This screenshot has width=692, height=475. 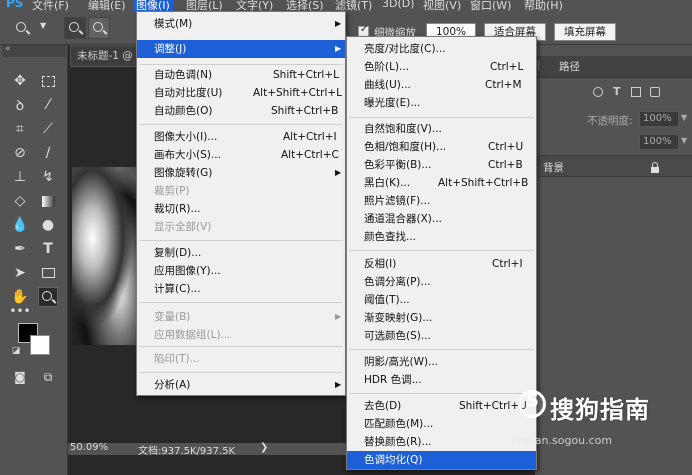 I want to click on history-brush-tool-icon: ↯, so click(x=48, y=177).